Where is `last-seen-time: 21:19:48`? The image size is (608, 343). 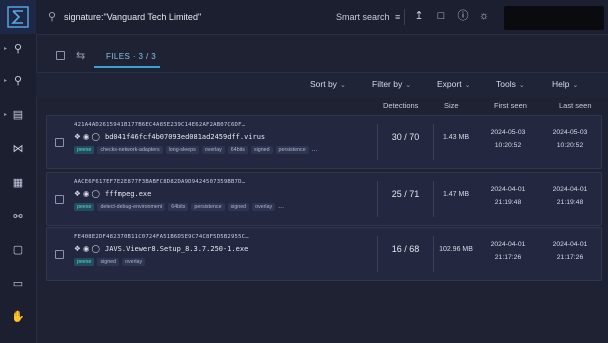 last-seen-time: 21:19:48 is located at coordinates (570, 202).